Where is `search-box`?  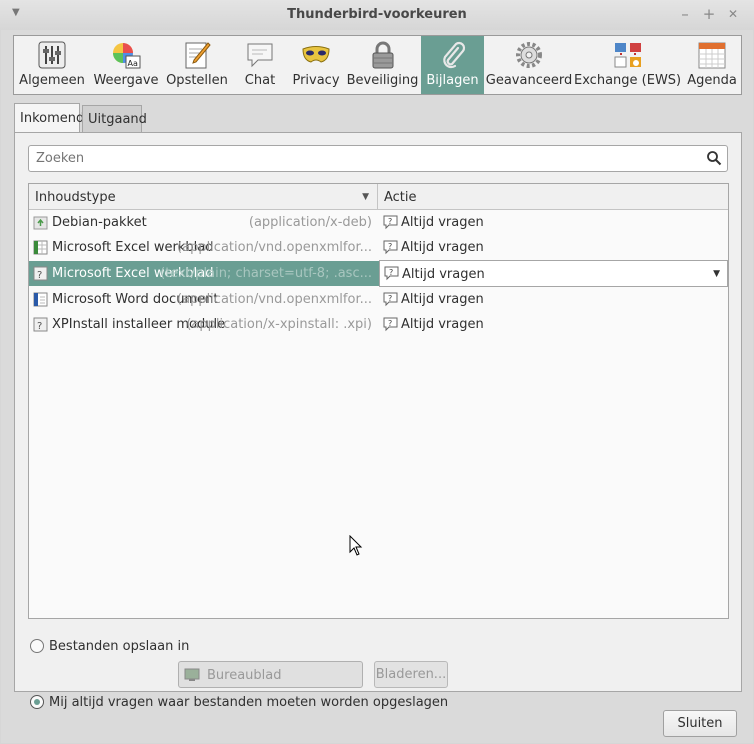
search-box is located at coordinates (378, 158).